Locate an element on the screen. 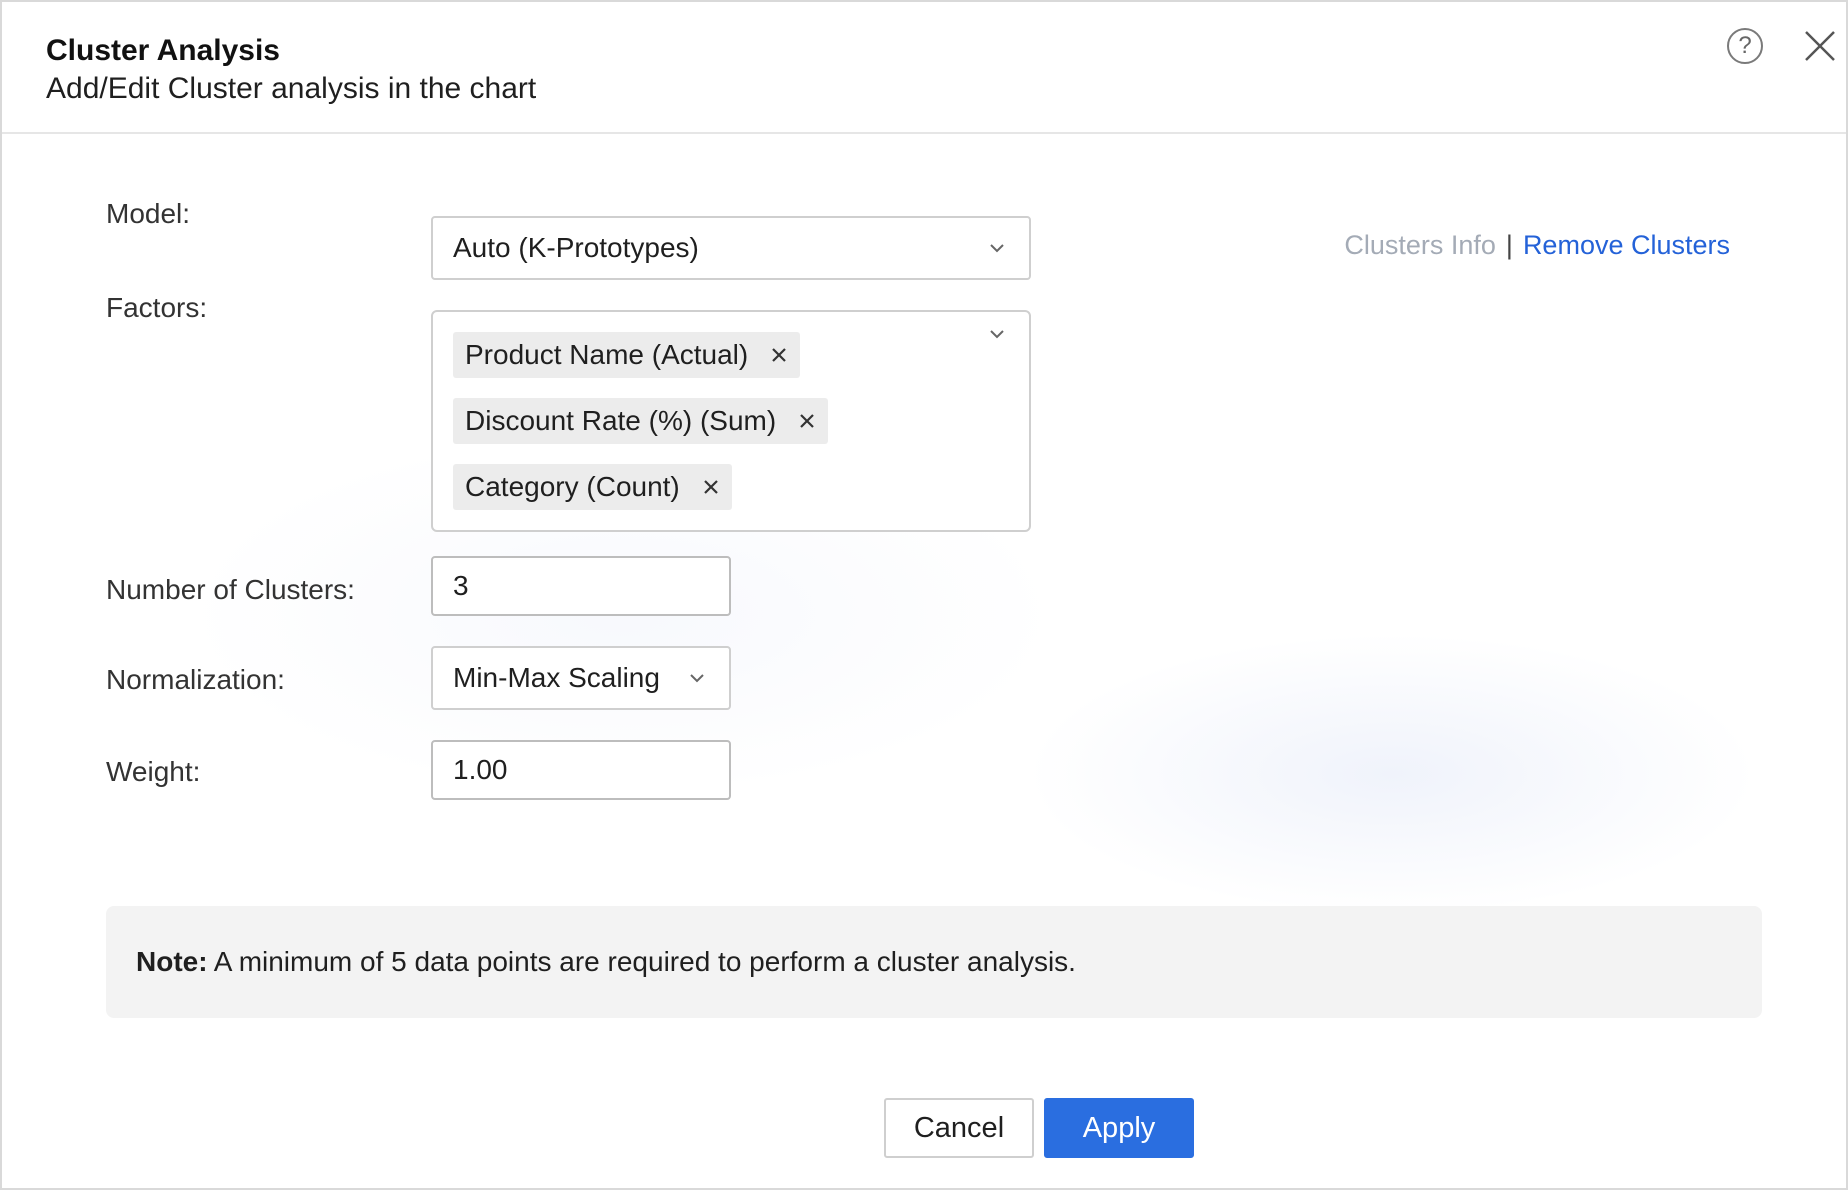 This screenshot has height=1190, width=1848. factor-chip-label: Discount Rate (%) (Sum) is located at coordinates (621, 420).